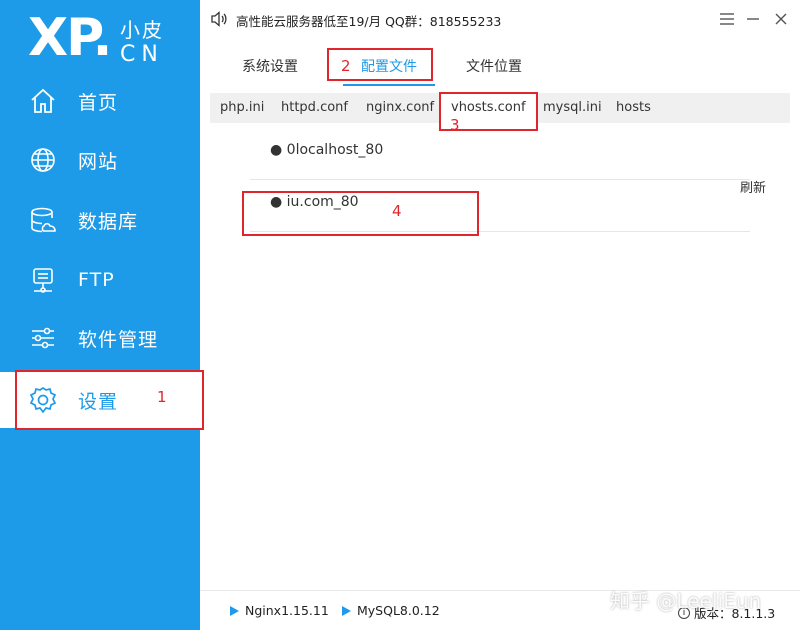  Describe the element at coordinates (400, 108) in the screenshot. I see `subtab-nginx-conf: nginx.conf` at that location.